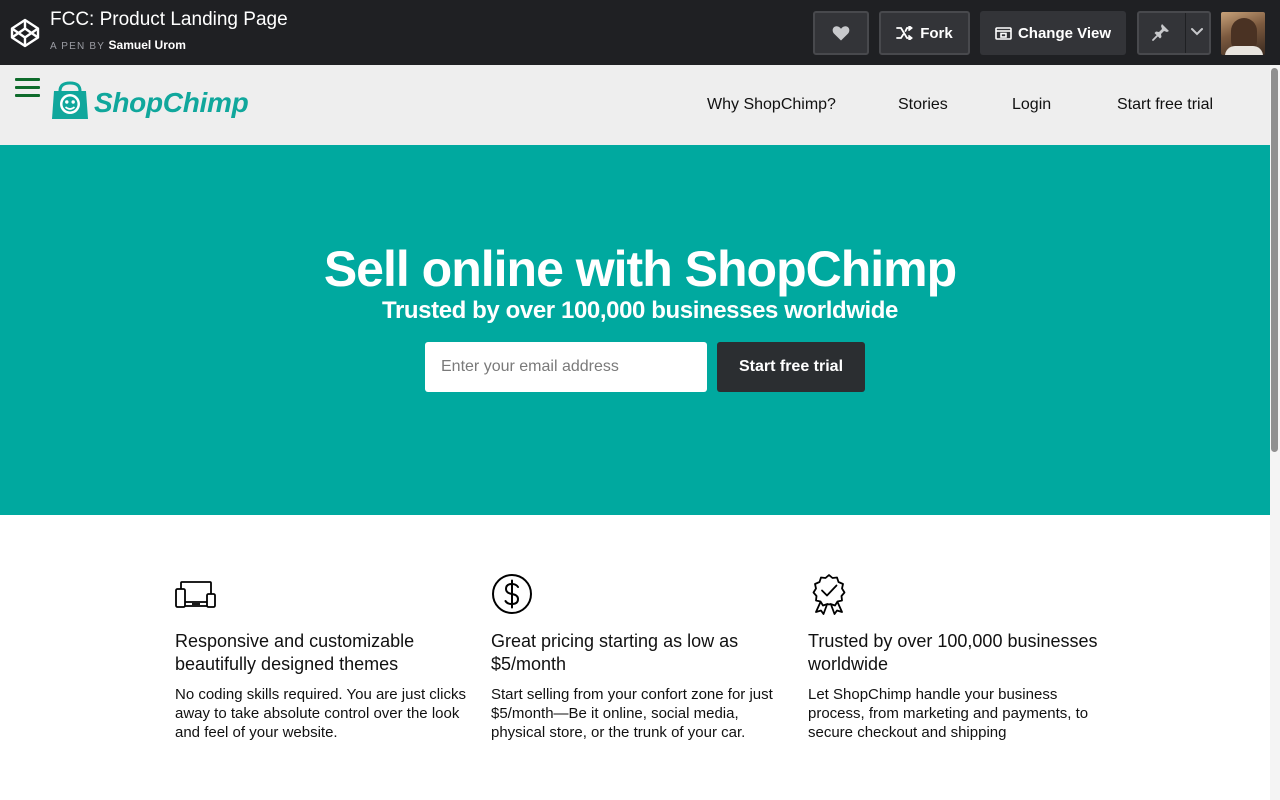 This screenshot has width=1280, height=800. What do you see at coordinates (923, 105) in the screenshot?
I see `nav-link-stories: Stories` at bounding box center [923, 105].